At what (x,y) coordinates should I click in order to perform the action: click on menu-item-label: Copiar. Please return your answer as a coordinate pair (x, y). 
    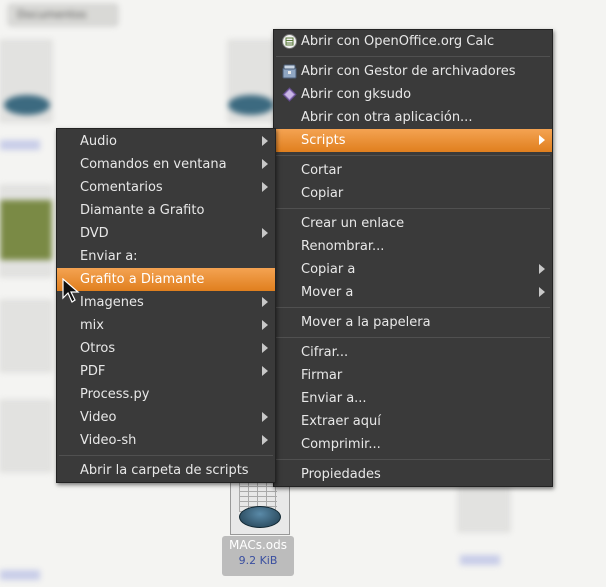
    Looking at the image, I should click on (322, 193).